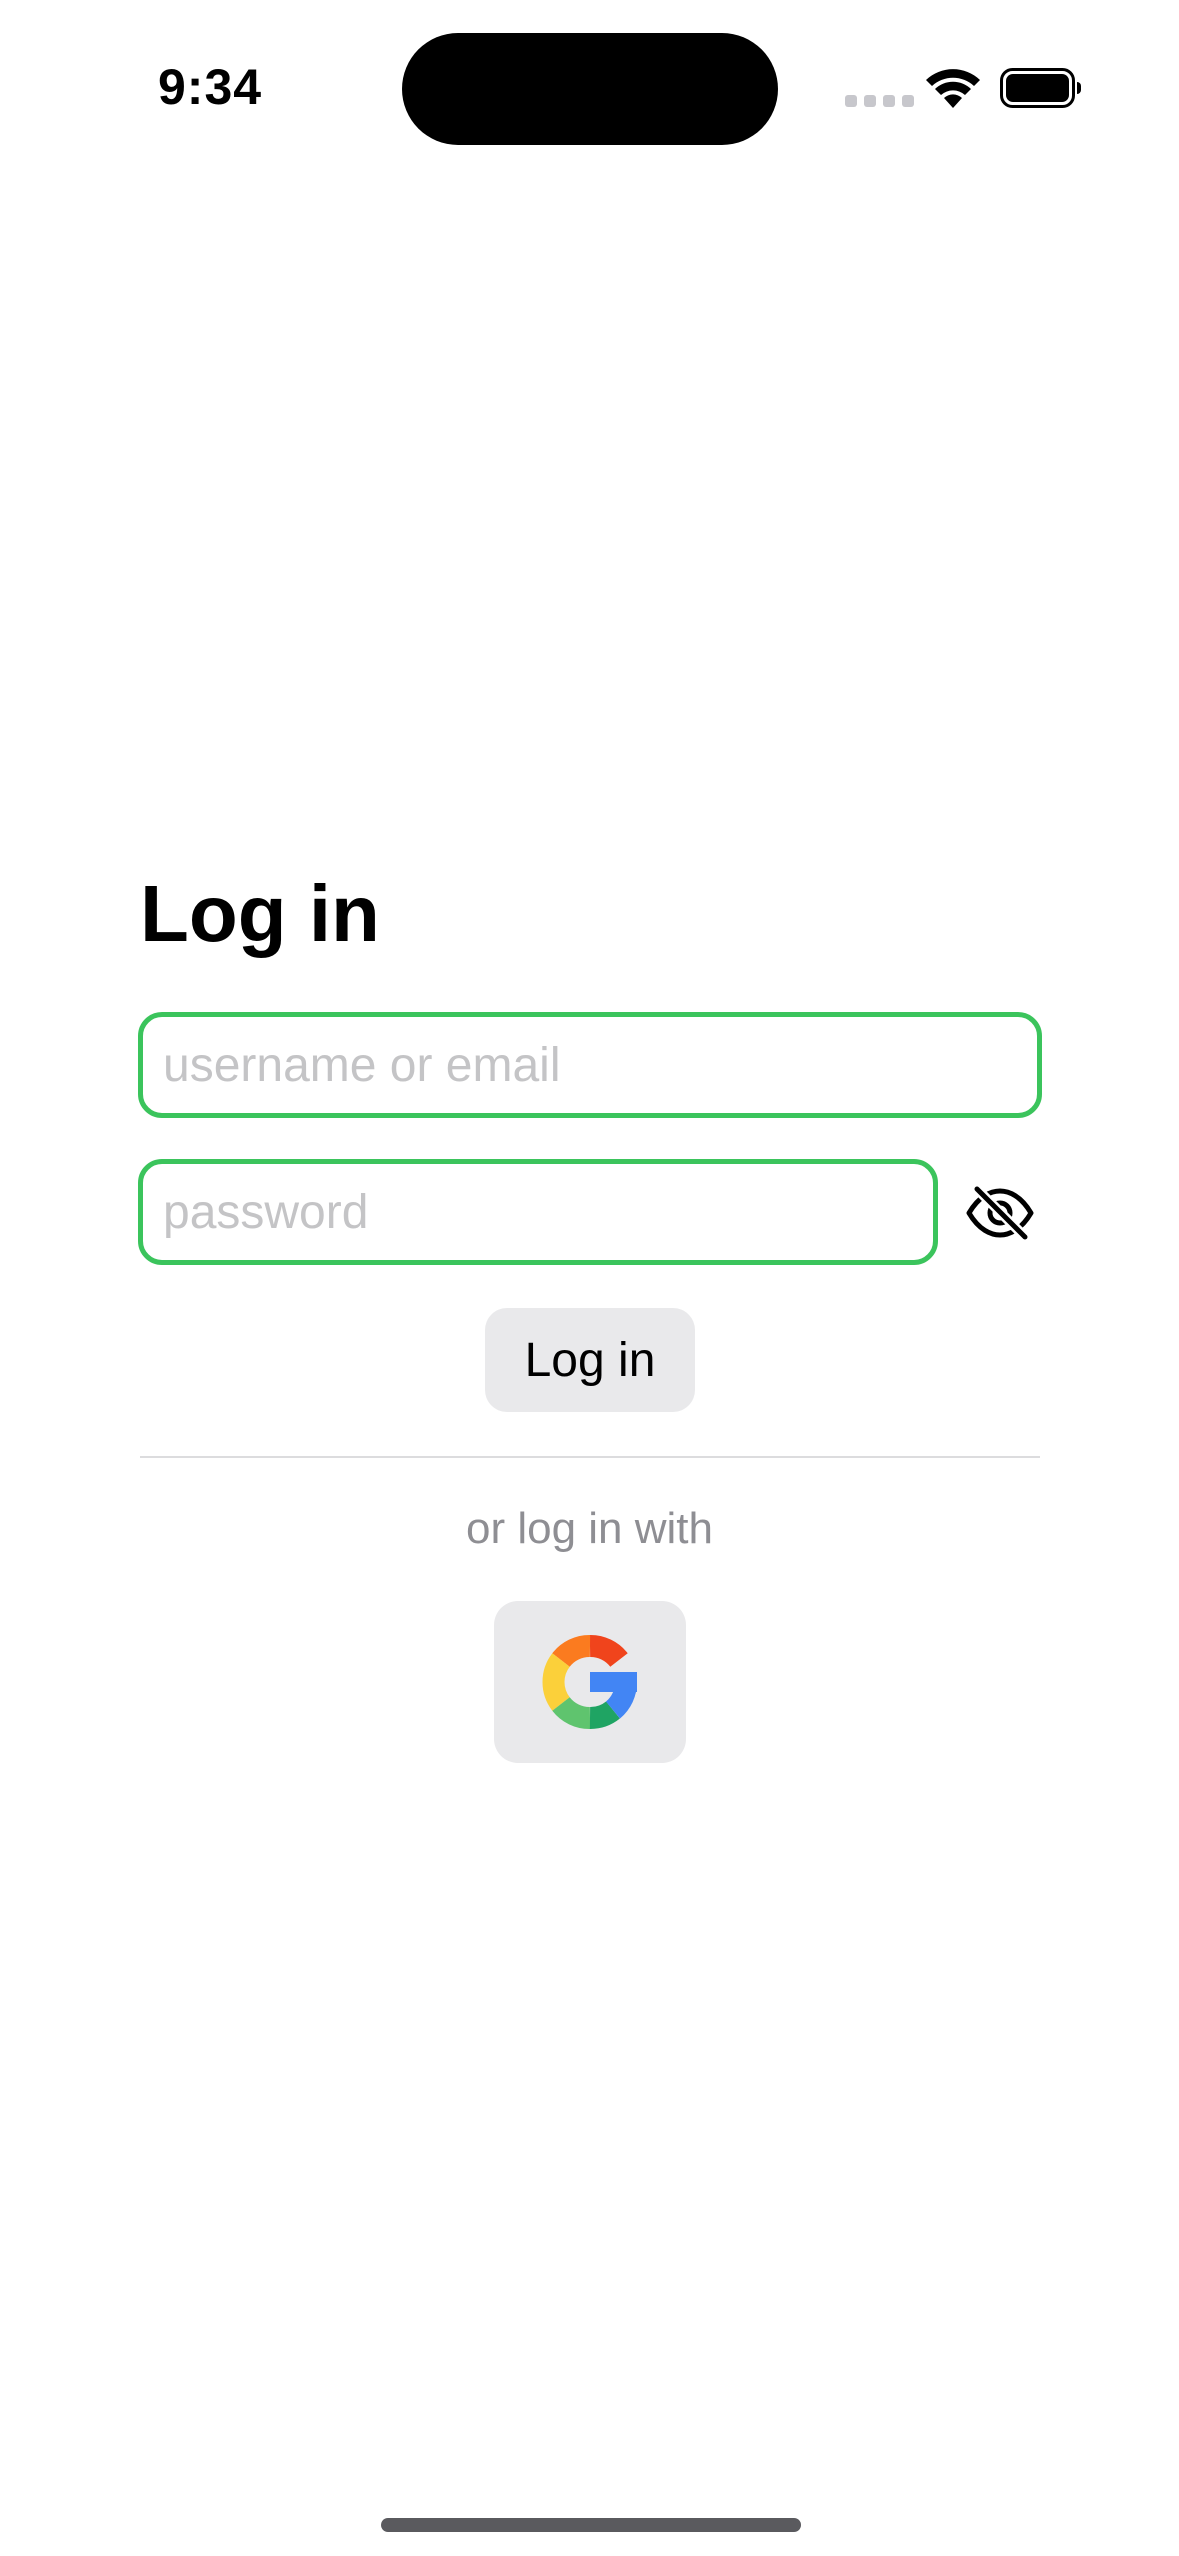 This screenshot has height=2556, width=1179. What do you see at coordinates (879, 101) in the screenshot?
I see `cellular-signal-icon` at bounding box center [879, 101].